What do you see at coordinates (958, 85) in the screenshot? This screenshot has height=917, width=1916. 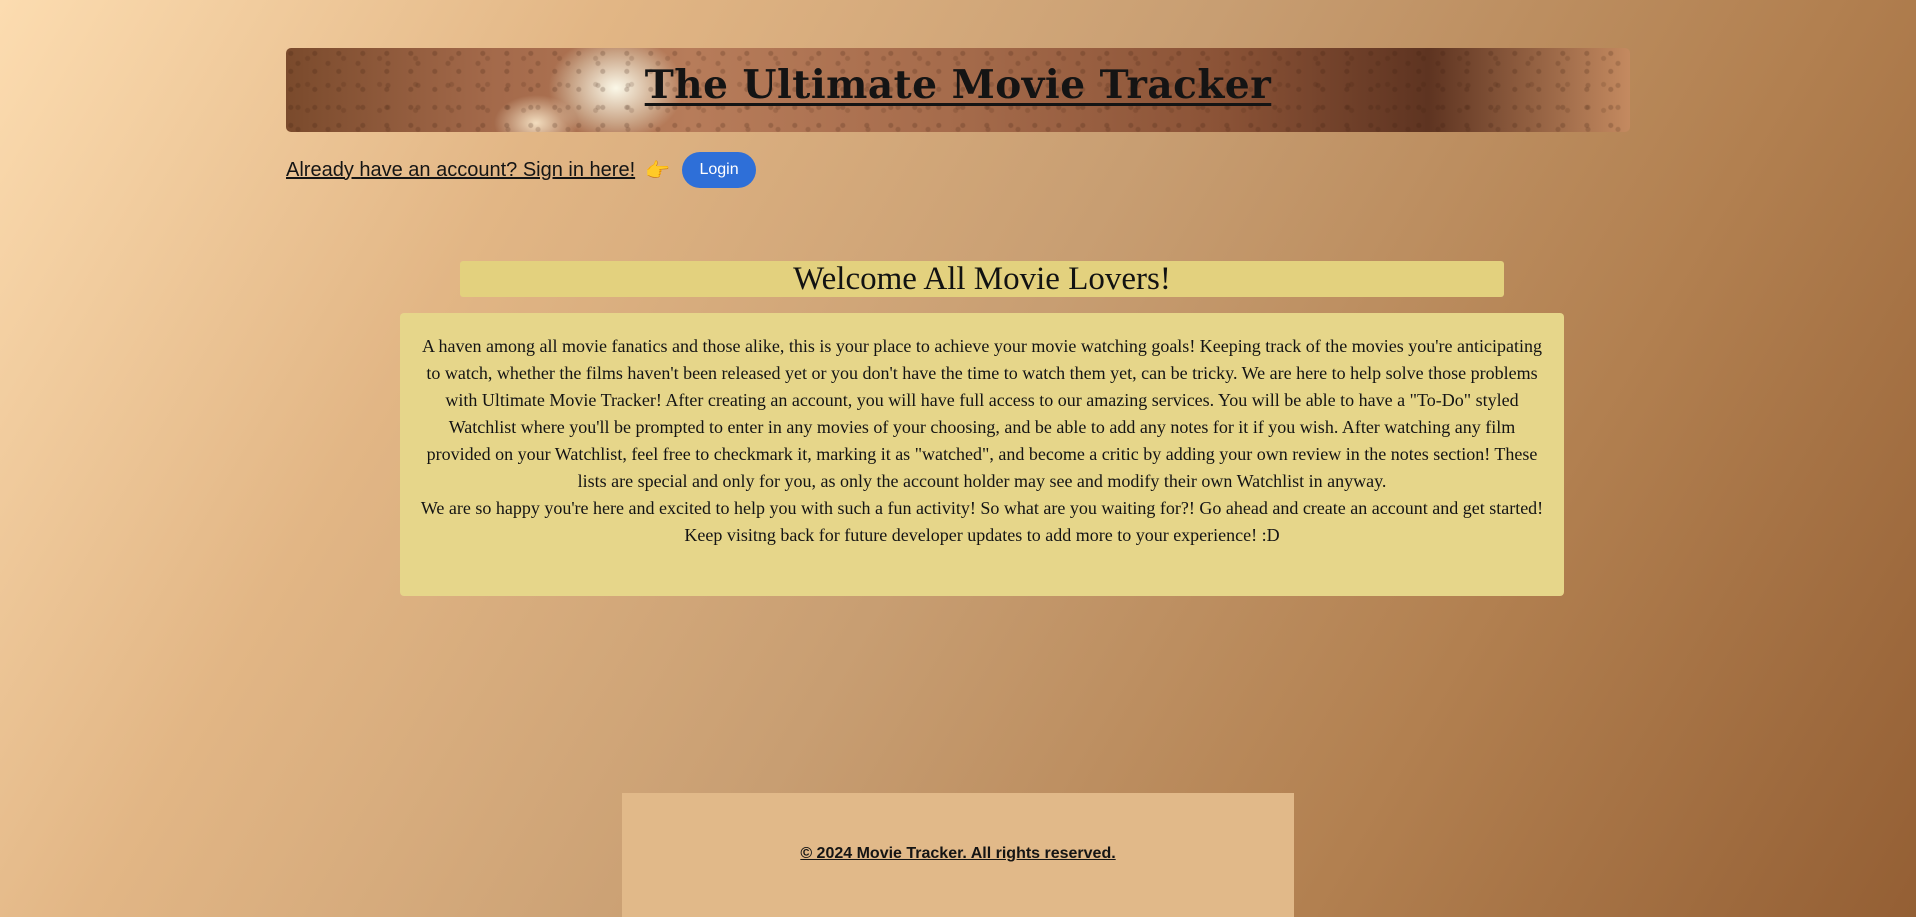 I see `page-title: The Ultimate Movie Tracker` at bounding box center [958, 85].